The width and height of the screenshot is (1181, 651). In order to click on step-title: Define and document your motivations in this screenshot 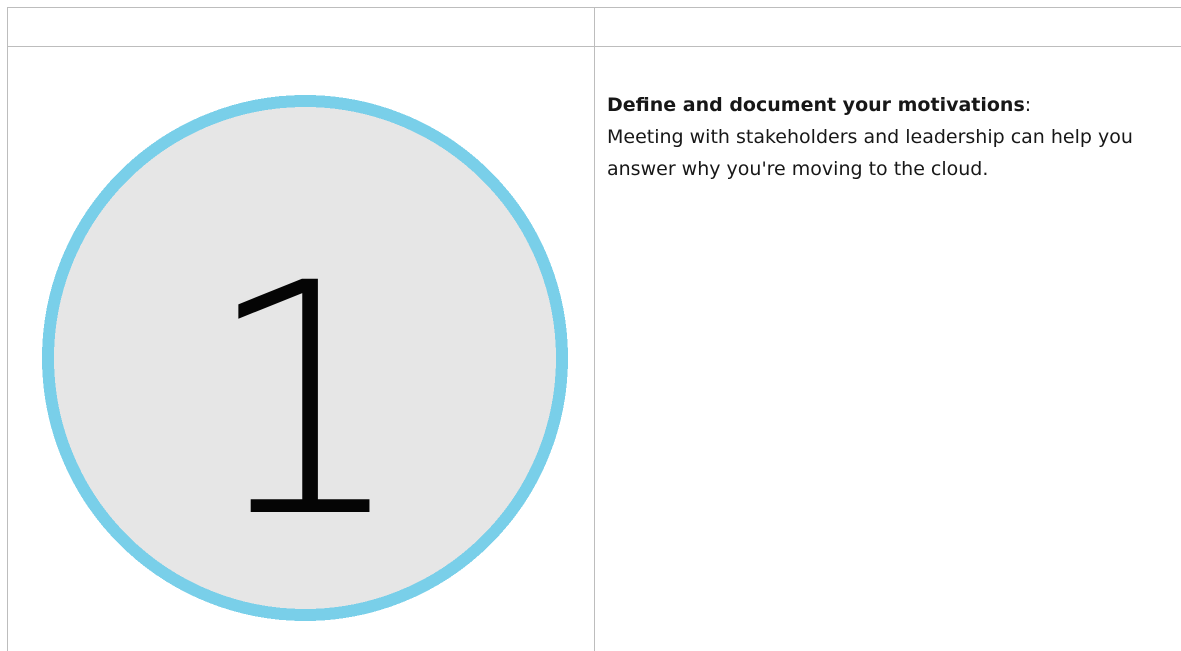, I will do `click(816, 105)`.